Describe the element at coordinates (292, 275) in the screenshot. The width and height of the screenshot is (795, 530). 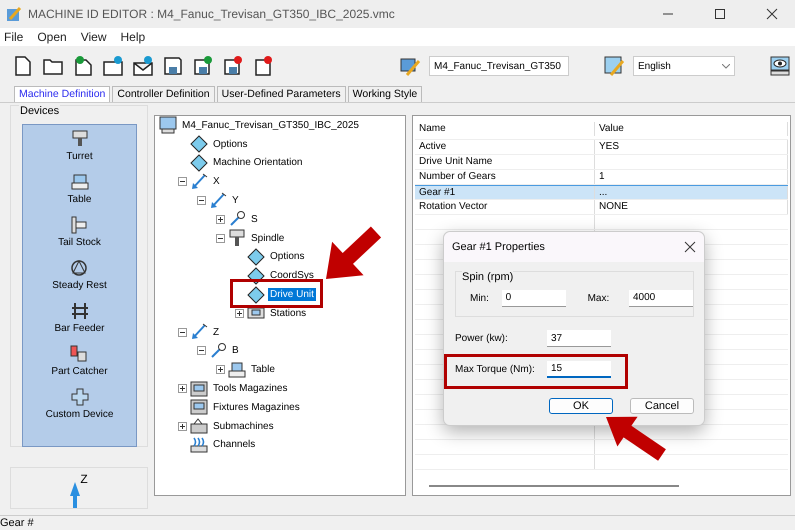
I see `tree-item: CoordSys` at that location.